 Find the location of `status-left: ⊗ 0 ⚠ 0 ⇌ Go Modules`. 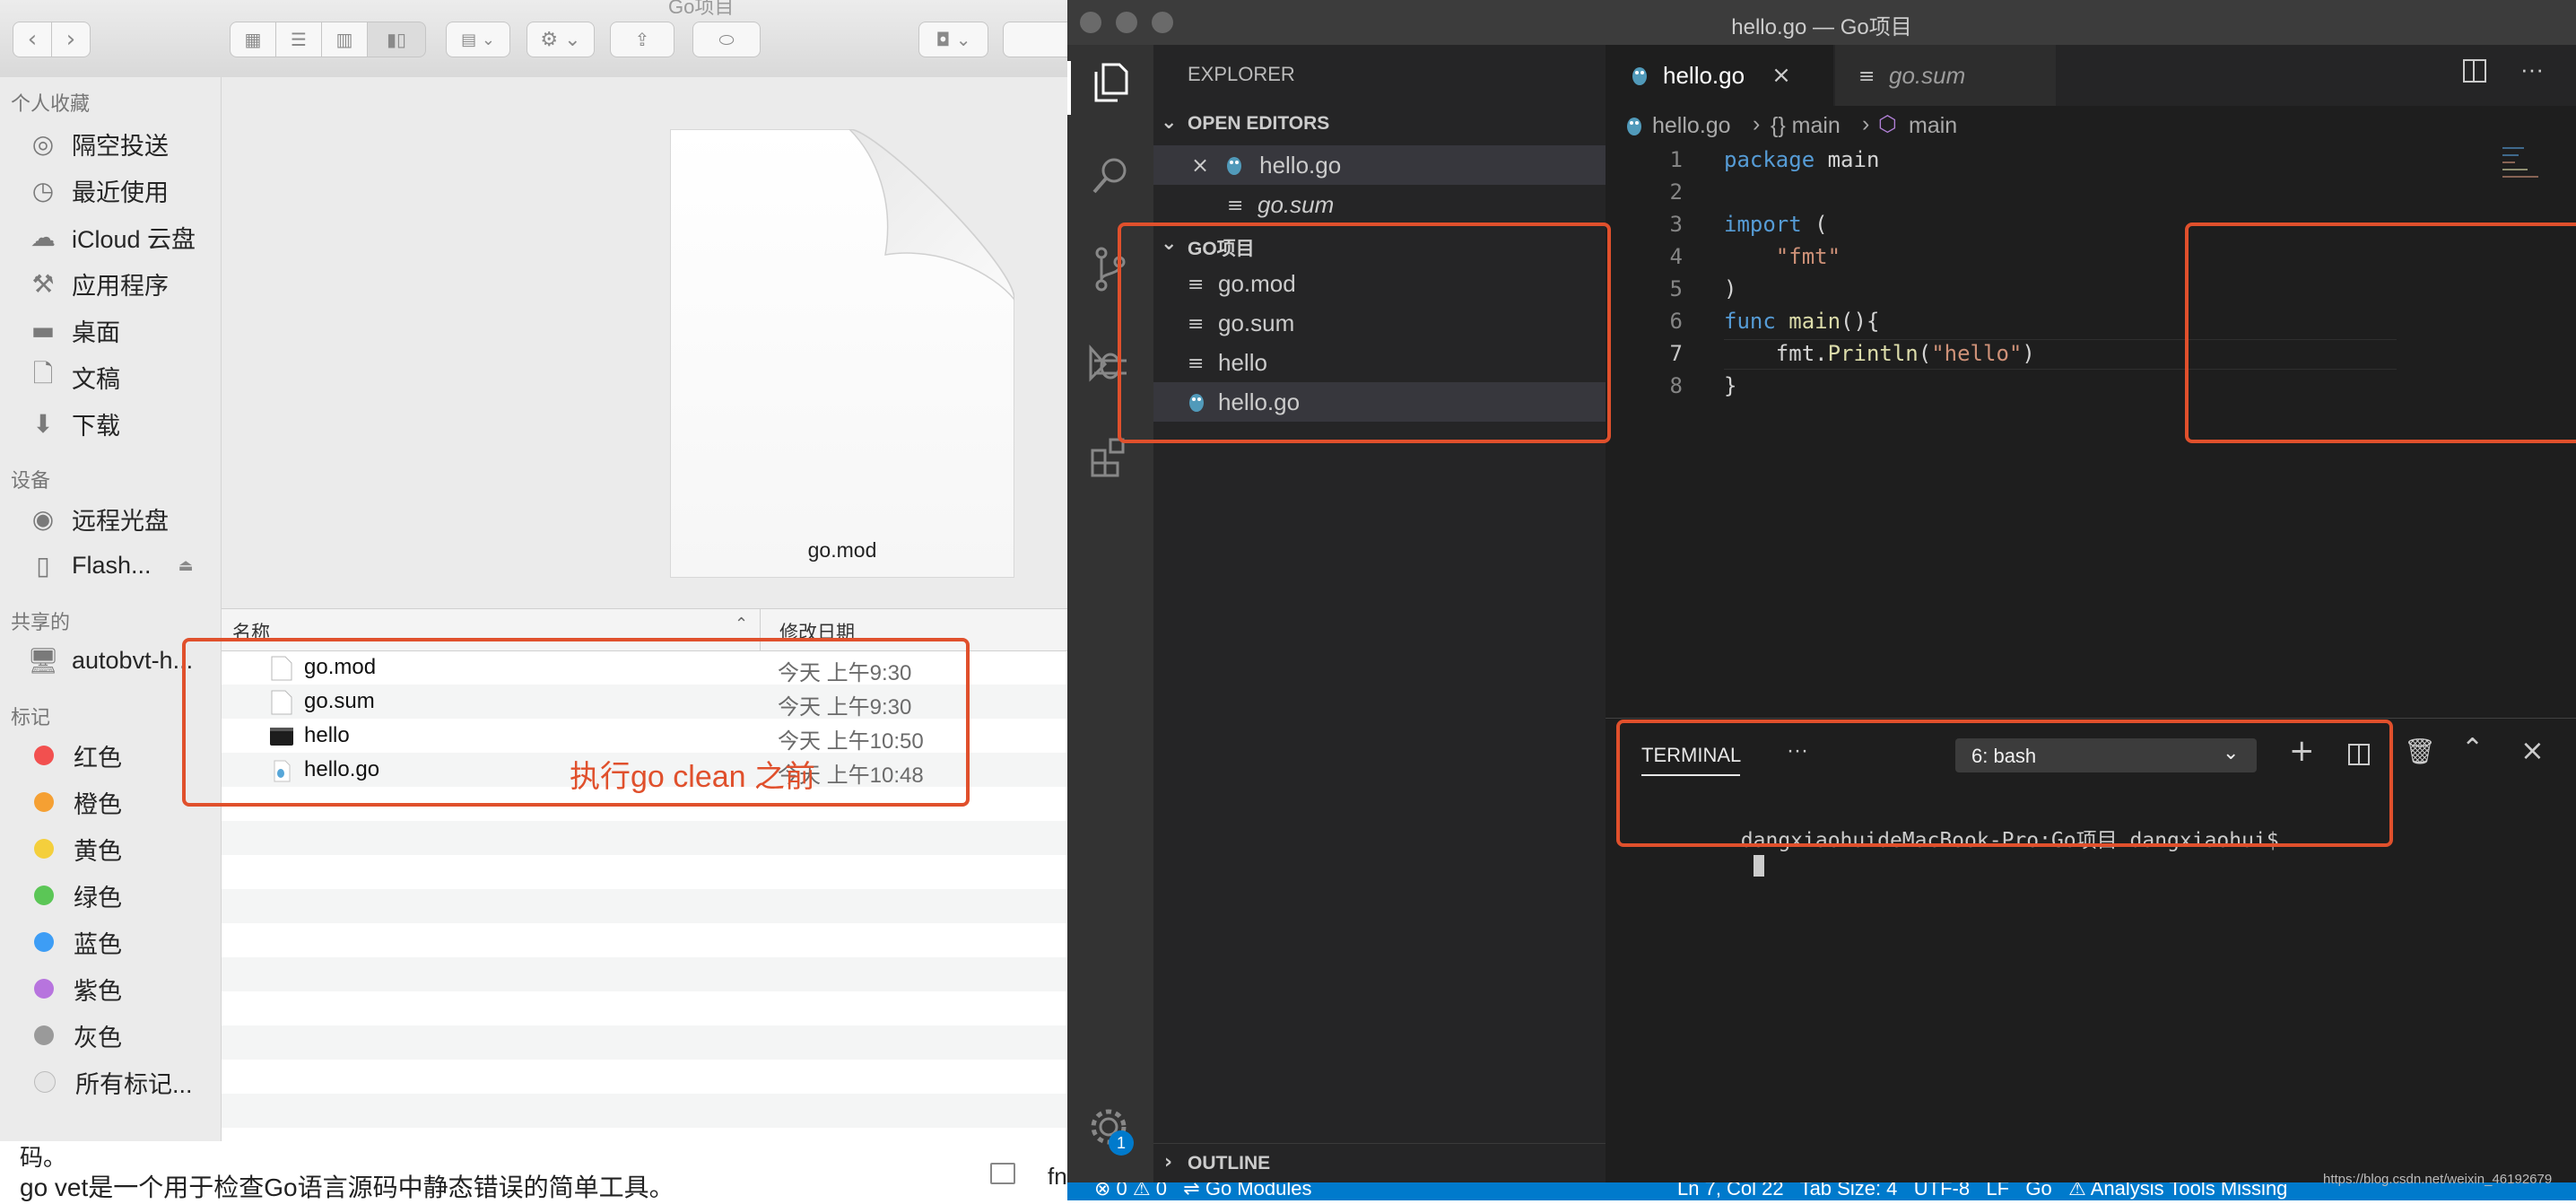

status-left: ⊗ 0 ⚠ 0 ⇌ Go Modules is located at coordinates (1202, 1191).